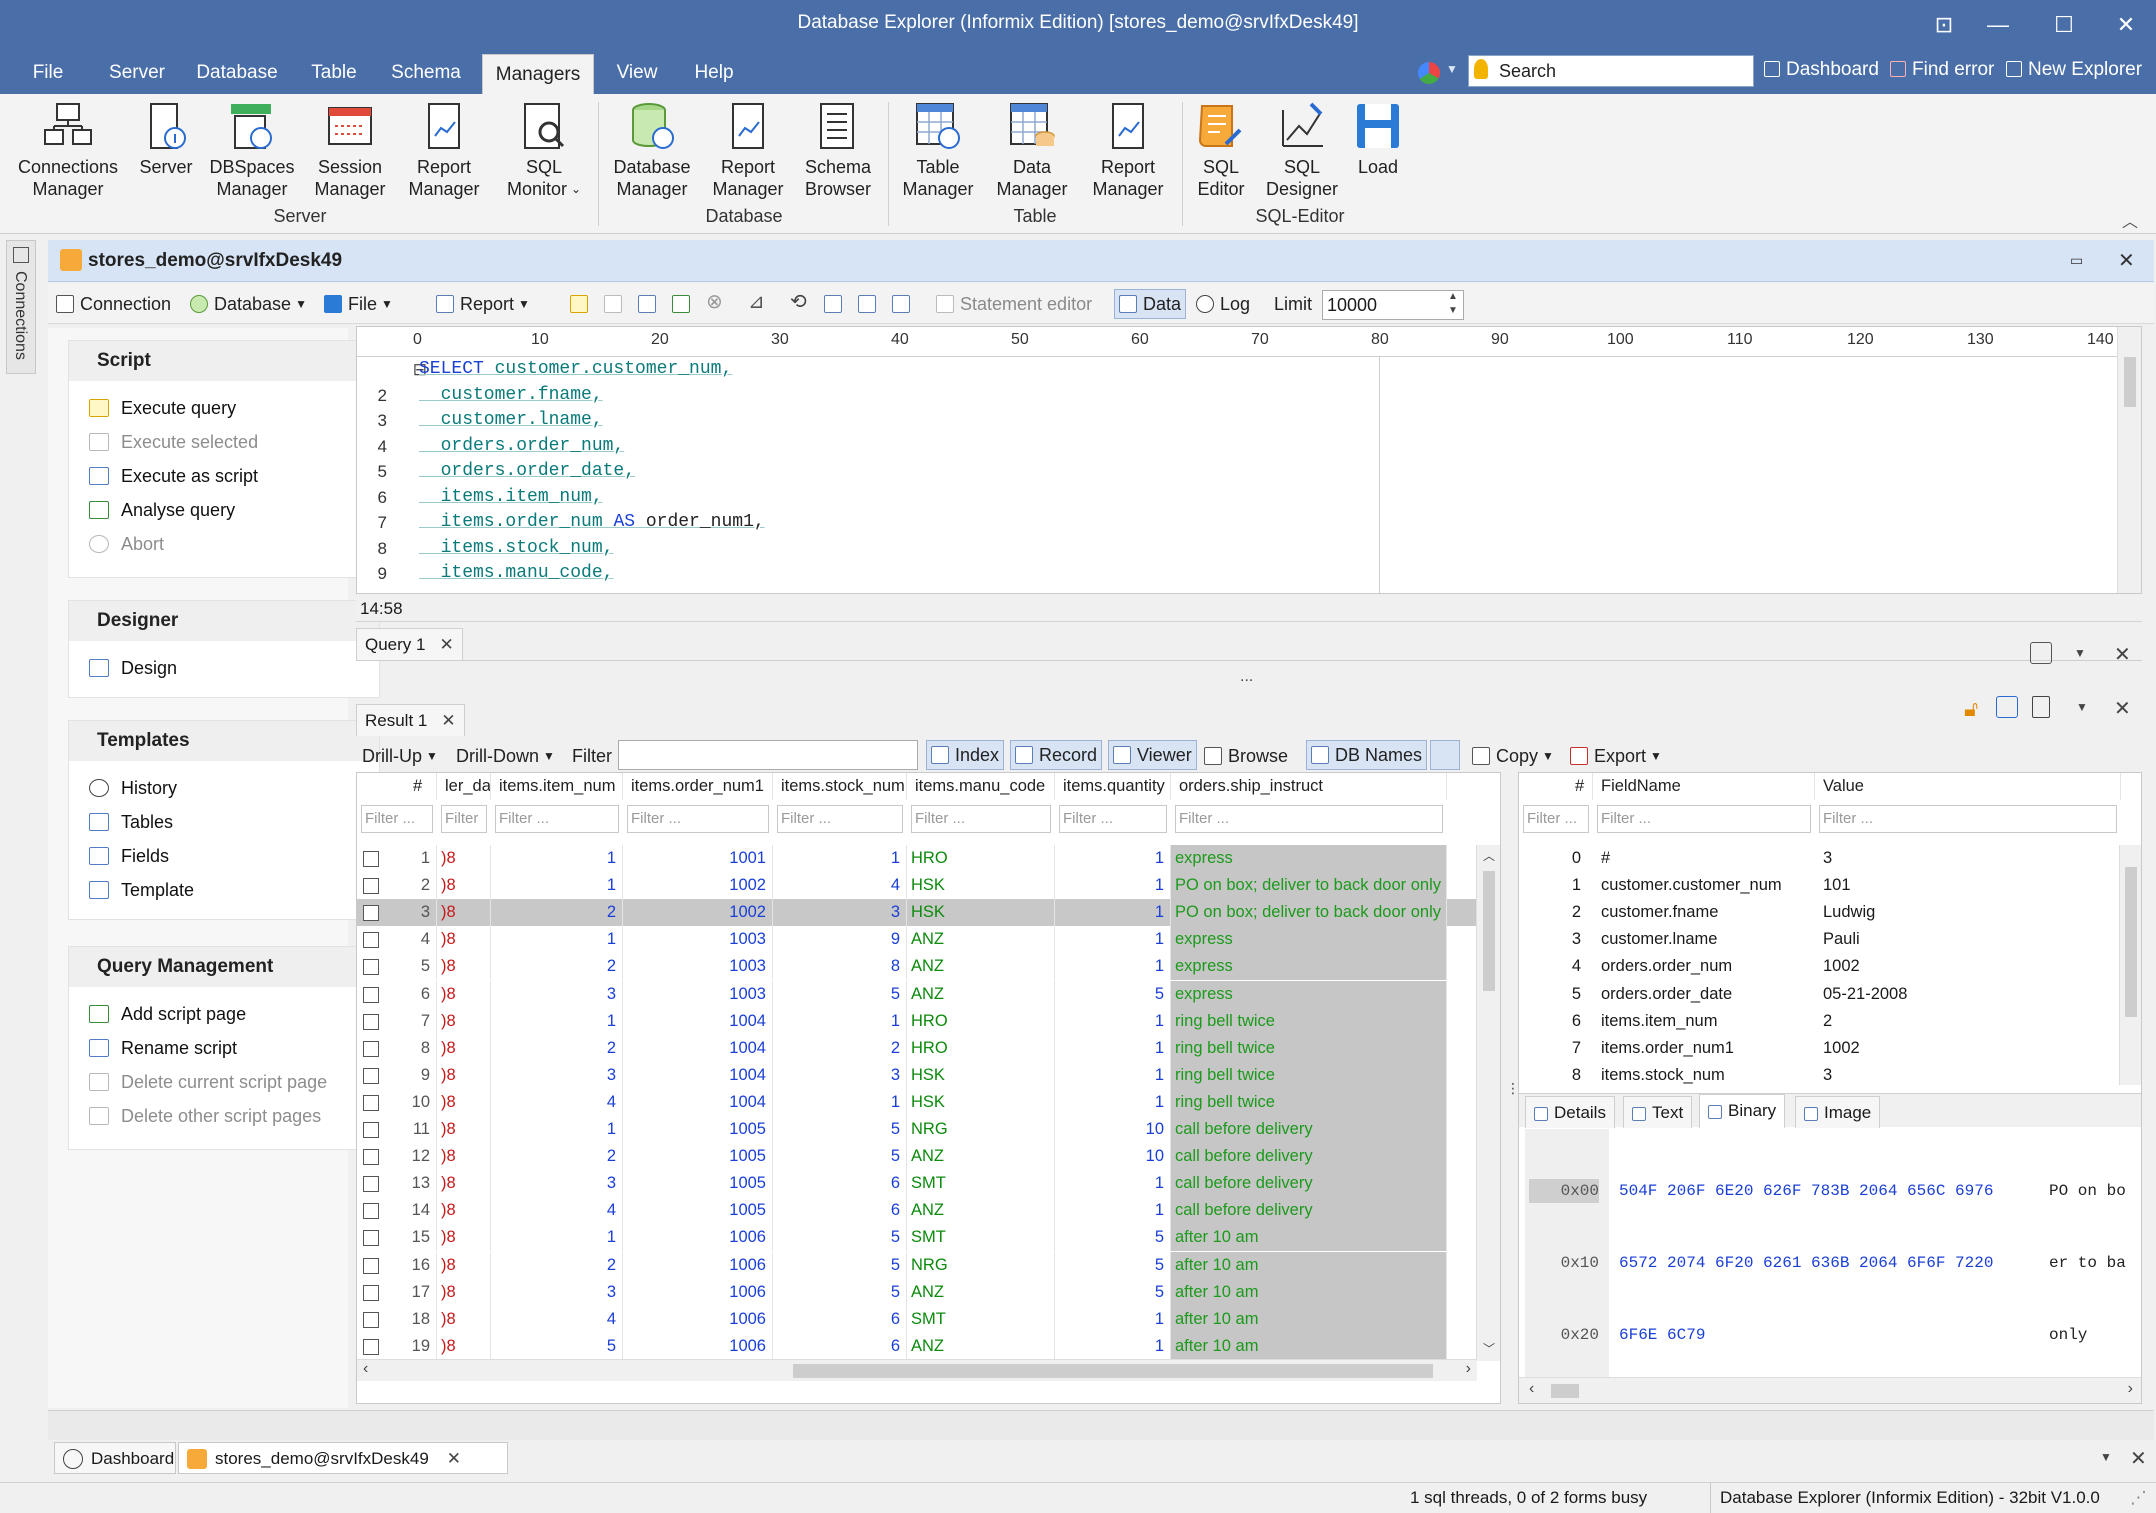 The image size is (2156, 1513). Describe the element at coordinates (409, 644) in the screenshot. I see `tab-query-1: Query 1 ✕` at that location.